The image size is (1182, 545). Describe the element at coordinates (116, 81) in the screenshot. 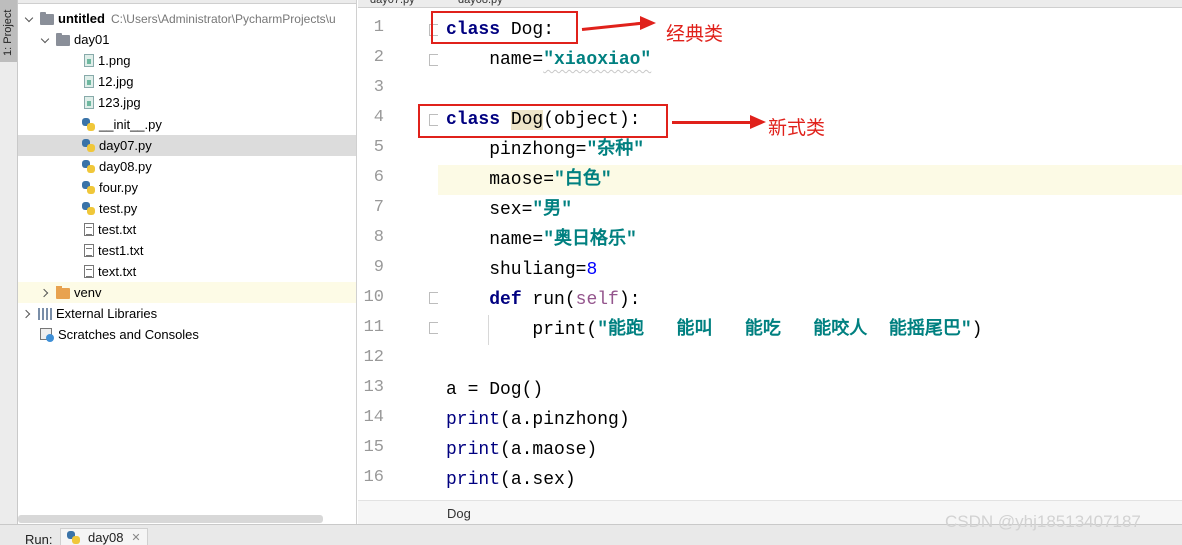

I see `file-label: 12.jpg` at that location.